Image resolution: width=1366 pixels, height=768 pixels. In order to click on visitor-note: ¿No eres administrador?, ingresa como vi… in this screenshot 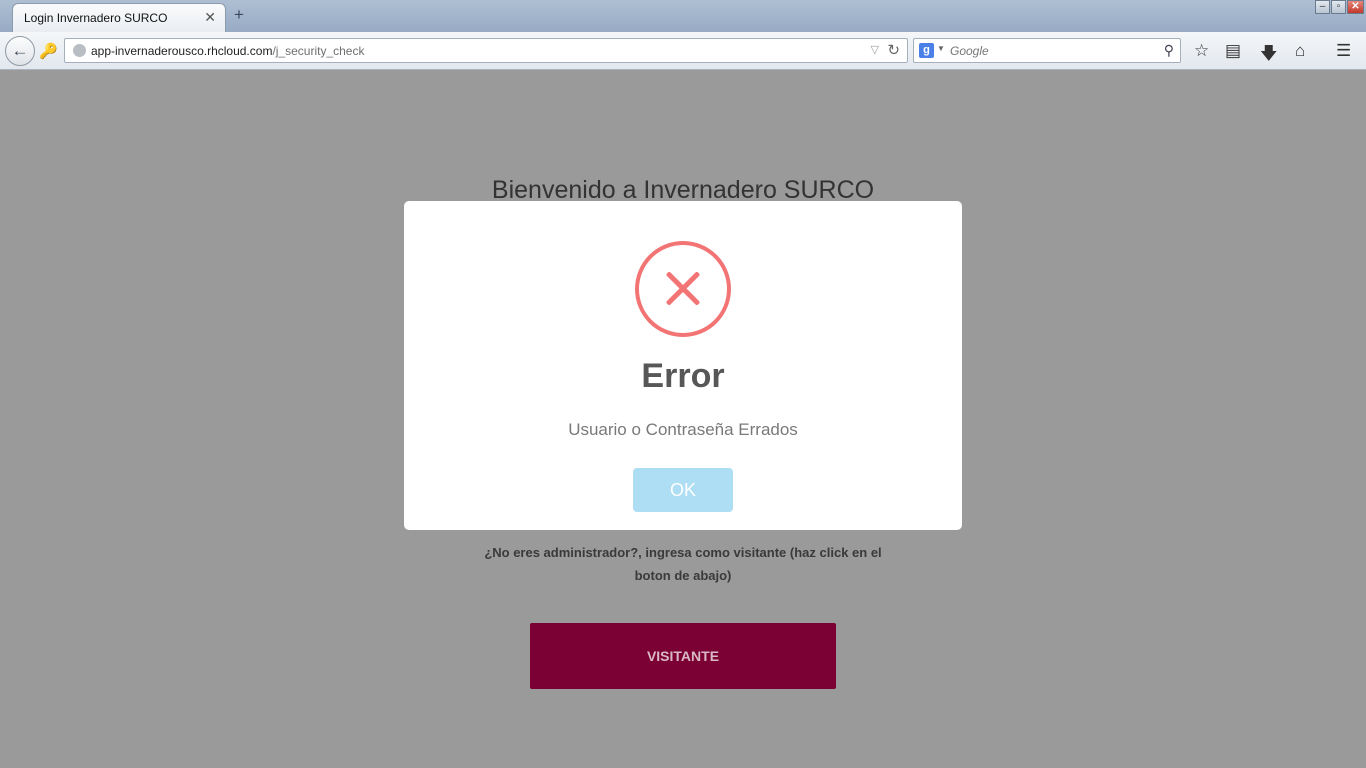, I will do `click(683, 564)`.